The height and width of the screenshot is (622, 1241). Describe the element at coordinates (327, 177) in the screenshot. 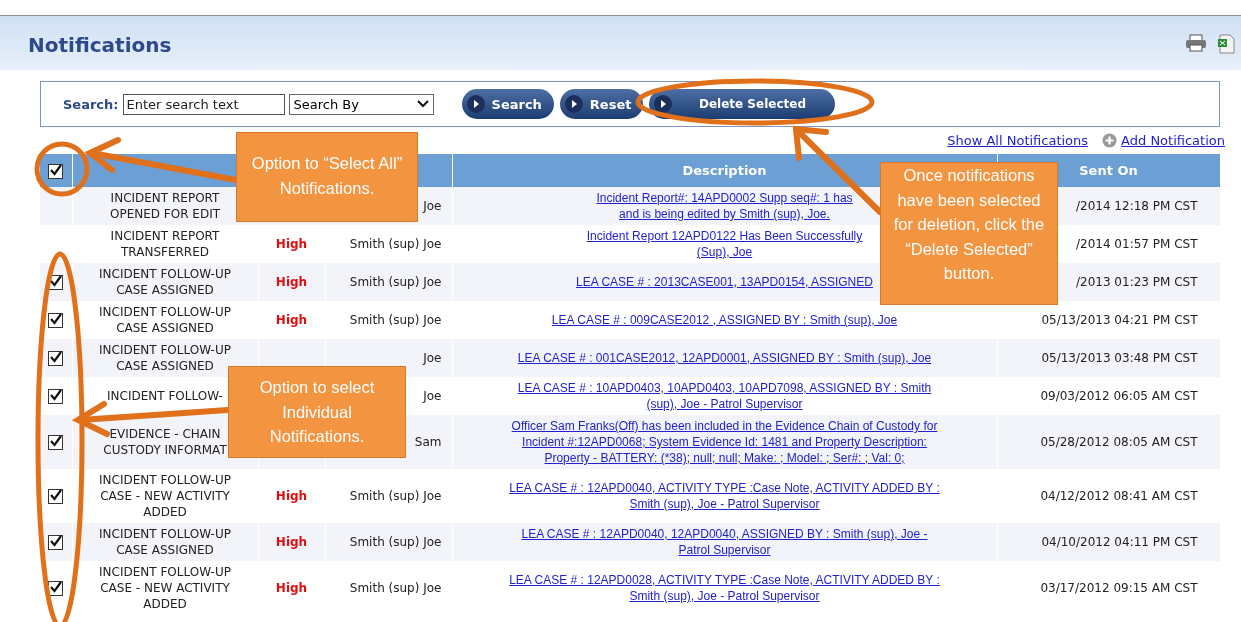

I see `callout: Option to “Select All” Notifications.` at that location.